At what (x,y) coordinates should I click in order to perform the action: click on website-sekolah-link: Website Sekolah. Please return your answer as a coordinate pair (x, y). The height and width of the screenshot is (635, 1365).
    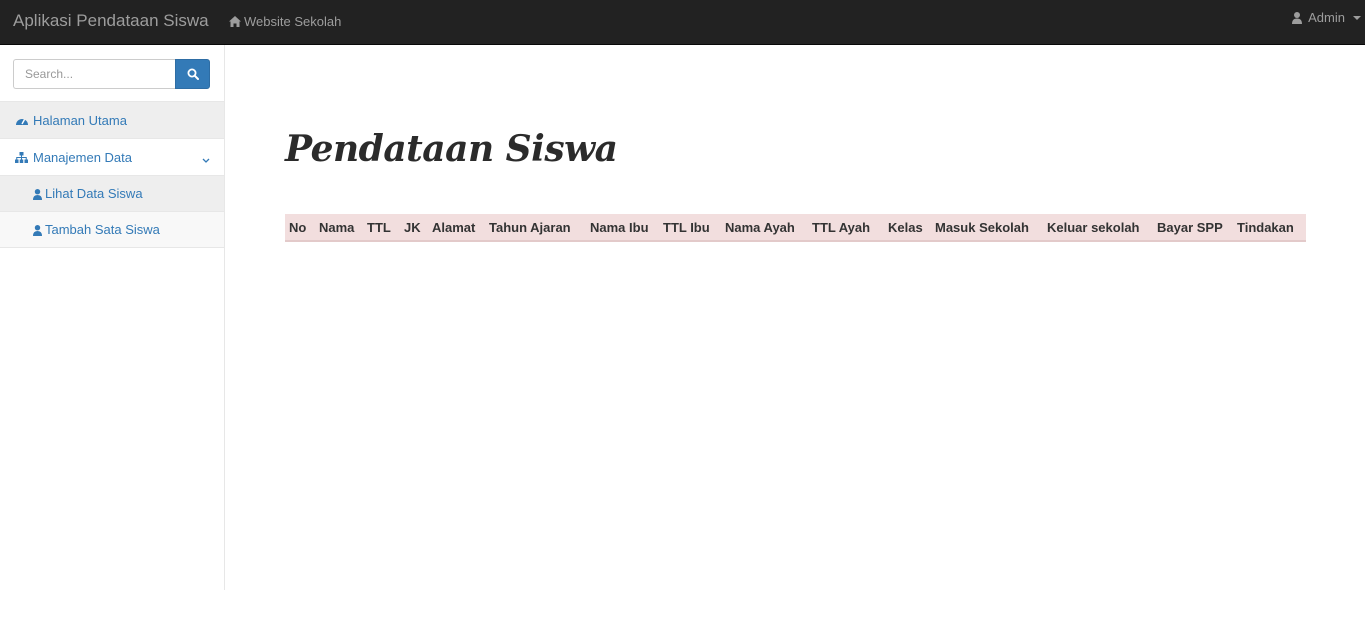
    Looking at the image, I should click on (285, 21).